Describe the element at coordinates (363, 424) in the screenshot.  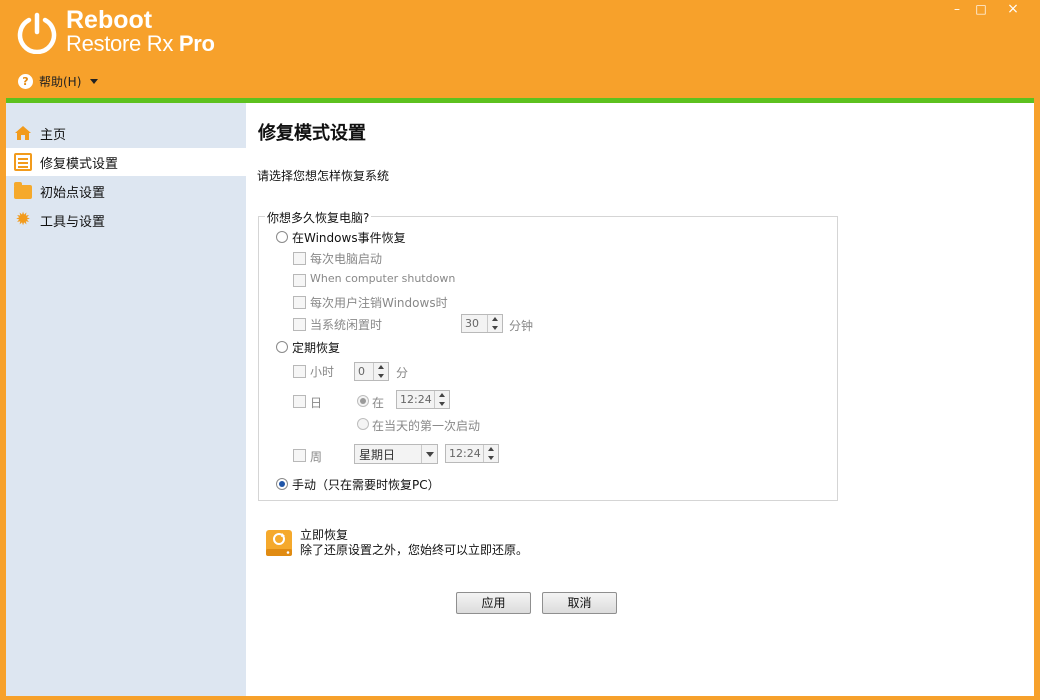
I see `day-first-boot-radio` at that location.